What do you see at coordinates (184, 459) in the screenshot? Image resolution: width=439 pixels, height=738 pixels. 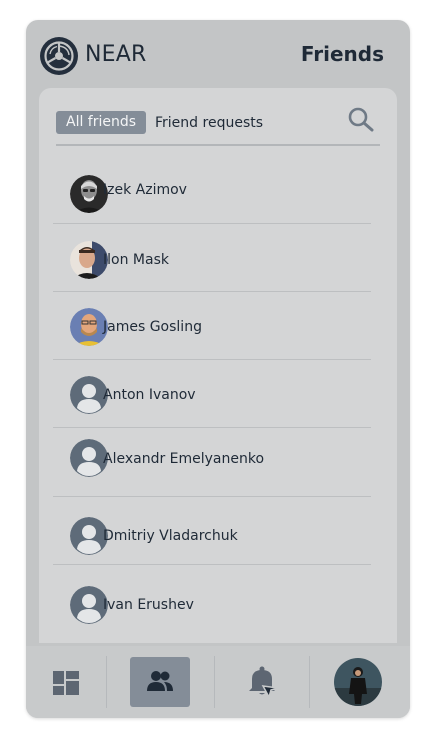 I see `friend-name: Alexandr Emelyanenko` at bounding box center [184, 459].